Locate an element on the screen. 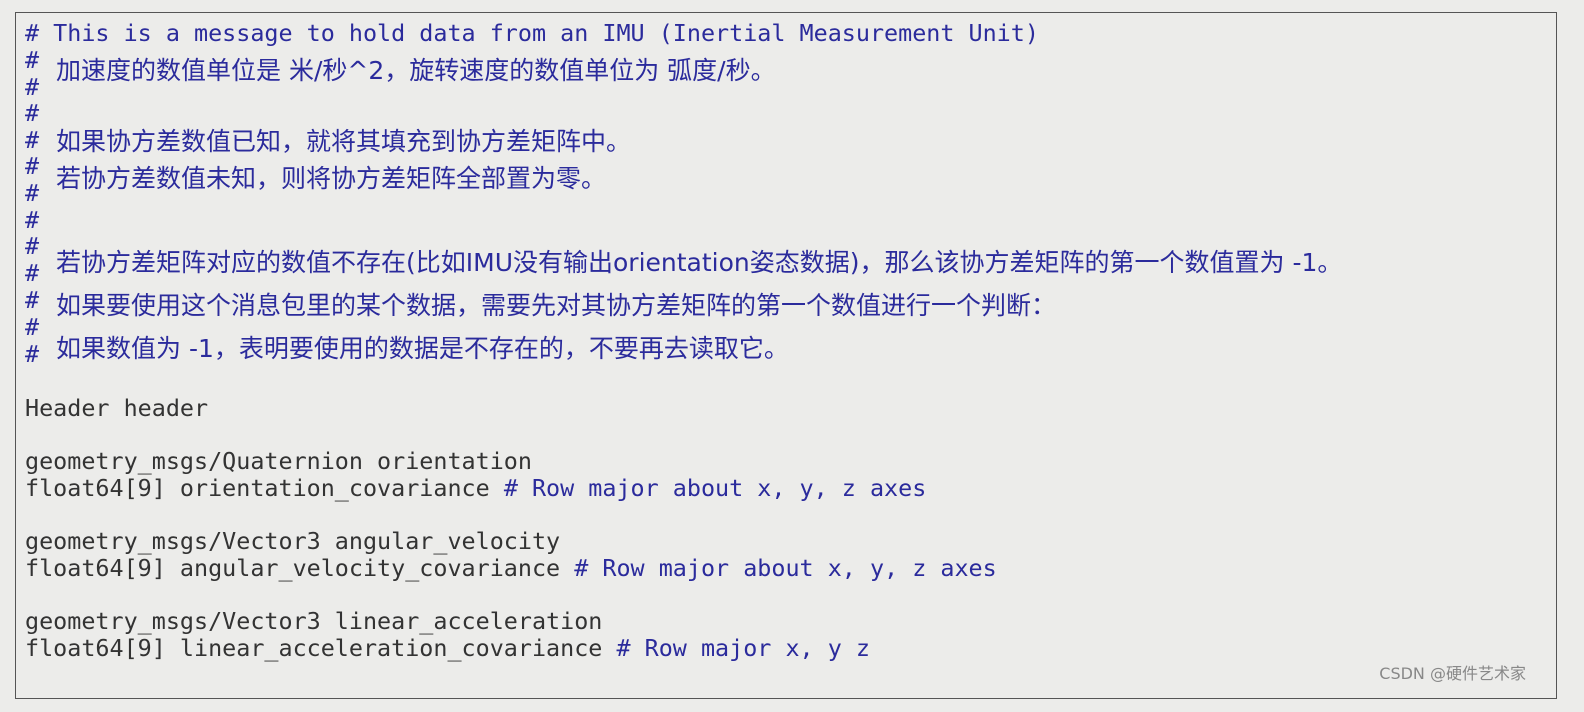  chinese-comment: 如果协方差数值已知，就将其填充到协方差矩阵中。 is located at coordinates (344, 141).